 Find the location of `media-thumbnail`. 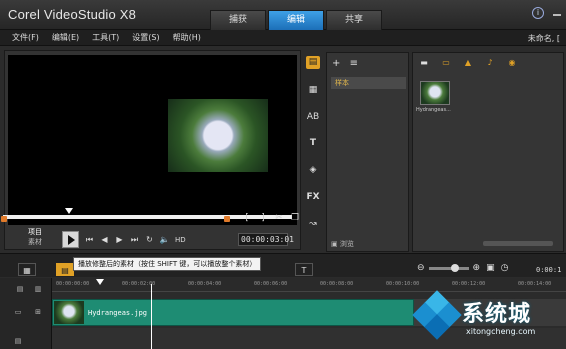

media-thumbnail is located at coordinates (435, 93).